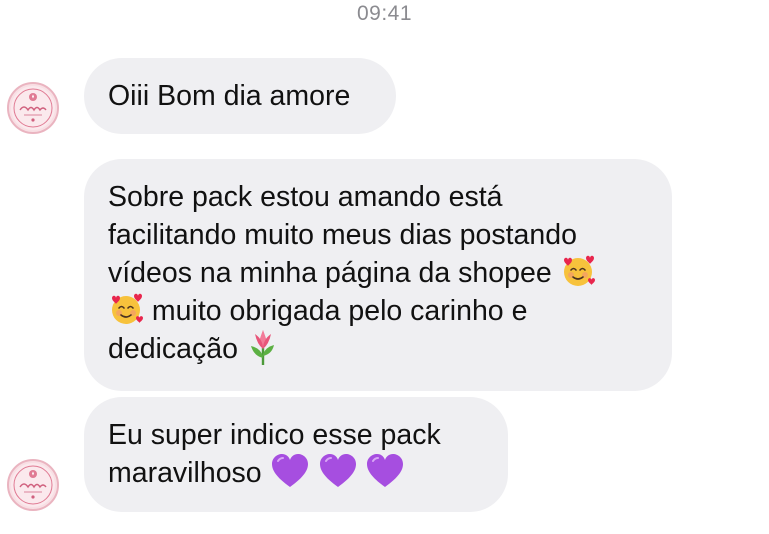 This screenshot has width=769, height=534. What do you see at coordinates (339, 311) in the screenshot?
I see `message-text: muito obrigada pelo carinho e` at bounding box center [339, 311].